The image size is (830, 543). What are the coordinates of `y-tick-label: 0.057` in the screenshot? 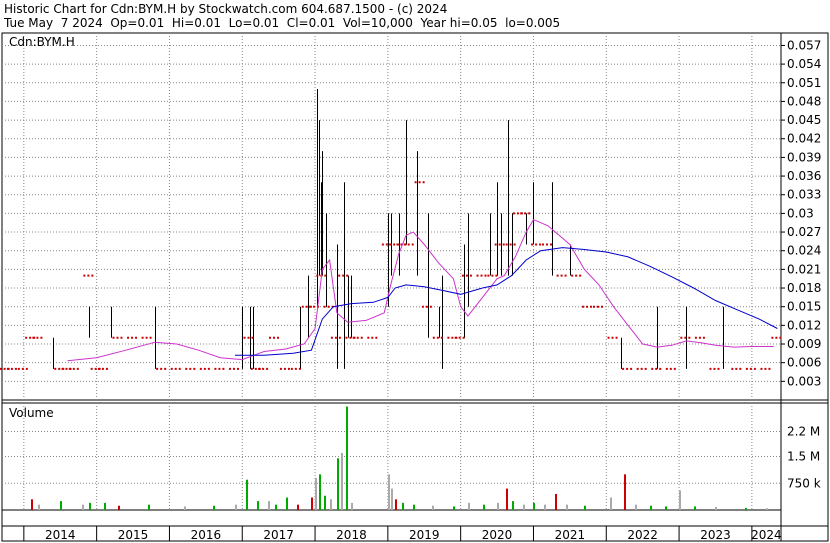 It's located at (804, 45).